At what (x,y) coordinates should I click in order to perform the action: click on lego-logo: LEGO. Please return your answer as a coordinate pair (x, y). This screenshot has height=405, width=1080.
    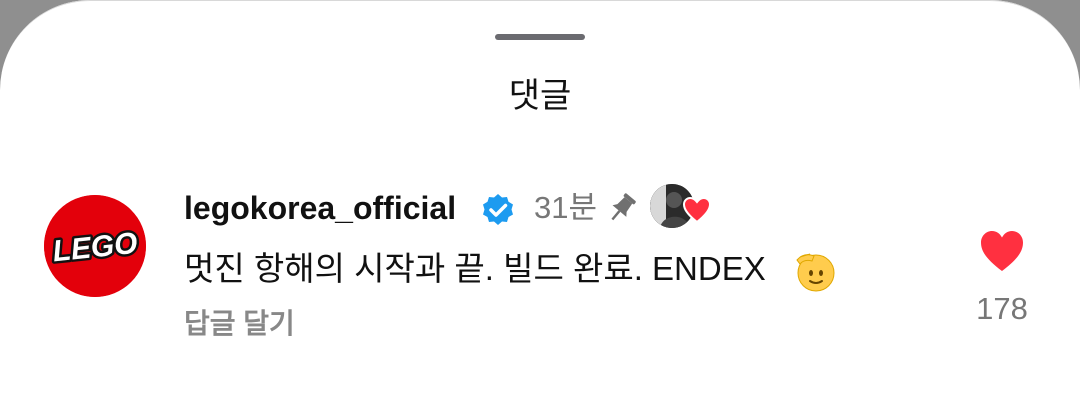
    Looking at the image, I should click on (95, 246).